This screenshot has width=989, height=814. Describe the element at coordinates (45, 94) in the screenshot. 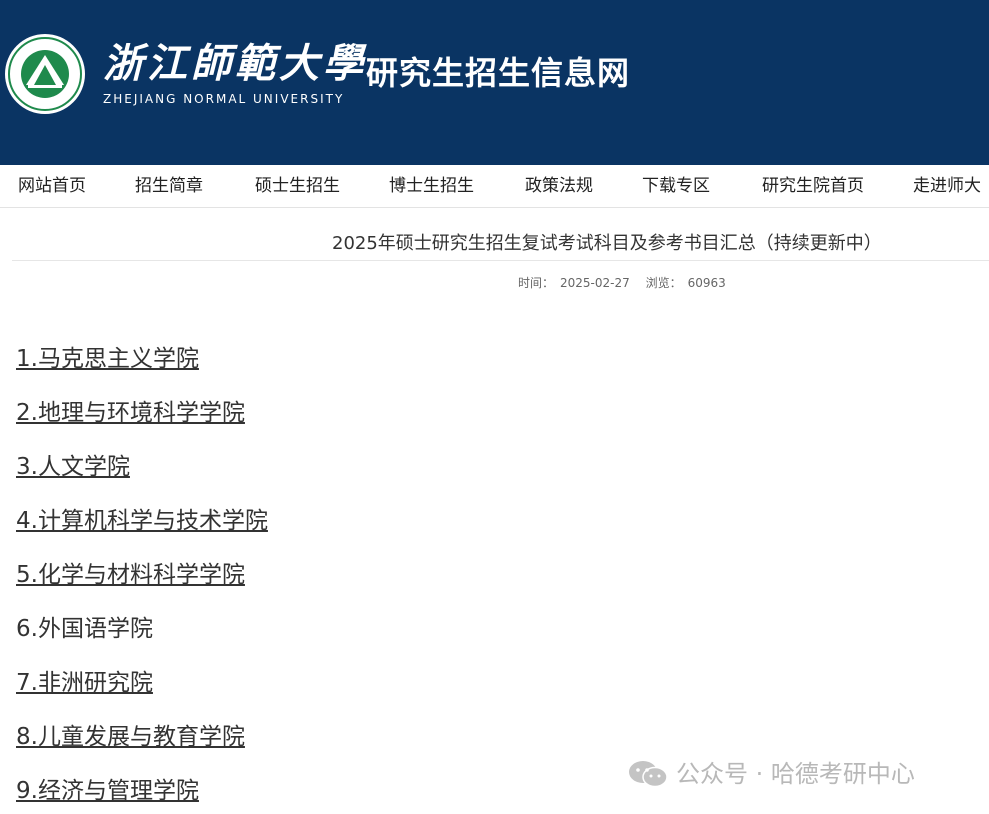

I see `seal-year: 1956` at that location.